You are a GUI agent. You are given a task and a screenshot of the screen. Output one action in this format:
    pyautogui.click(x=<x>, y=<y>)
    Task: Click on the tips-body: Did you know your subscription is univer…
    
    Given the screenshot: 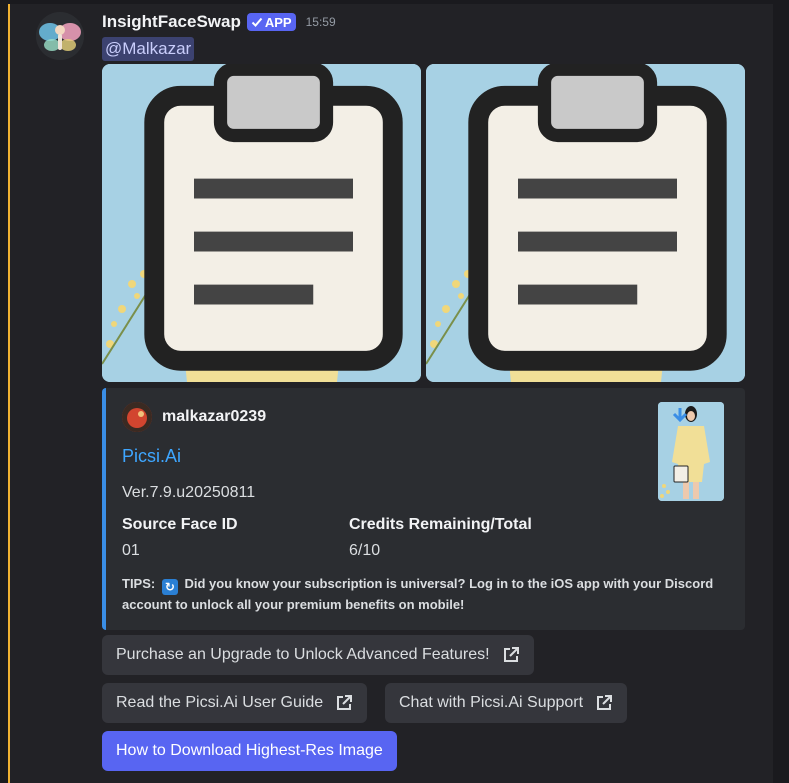 What is the action you would take?
    pyautogui.click(x=418, y=594)
    